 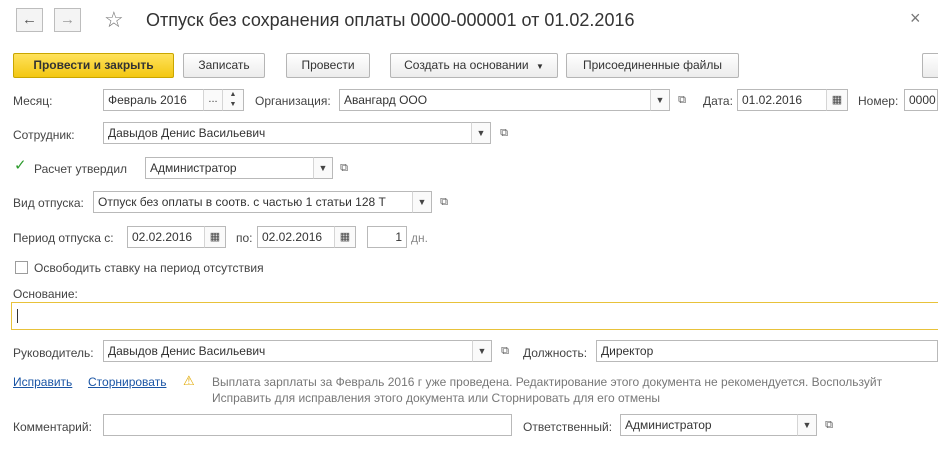 What do you see at coordinates (767, 351) in the screenshot?
I see `position-field: Директор` at bounding box center [767, 351].